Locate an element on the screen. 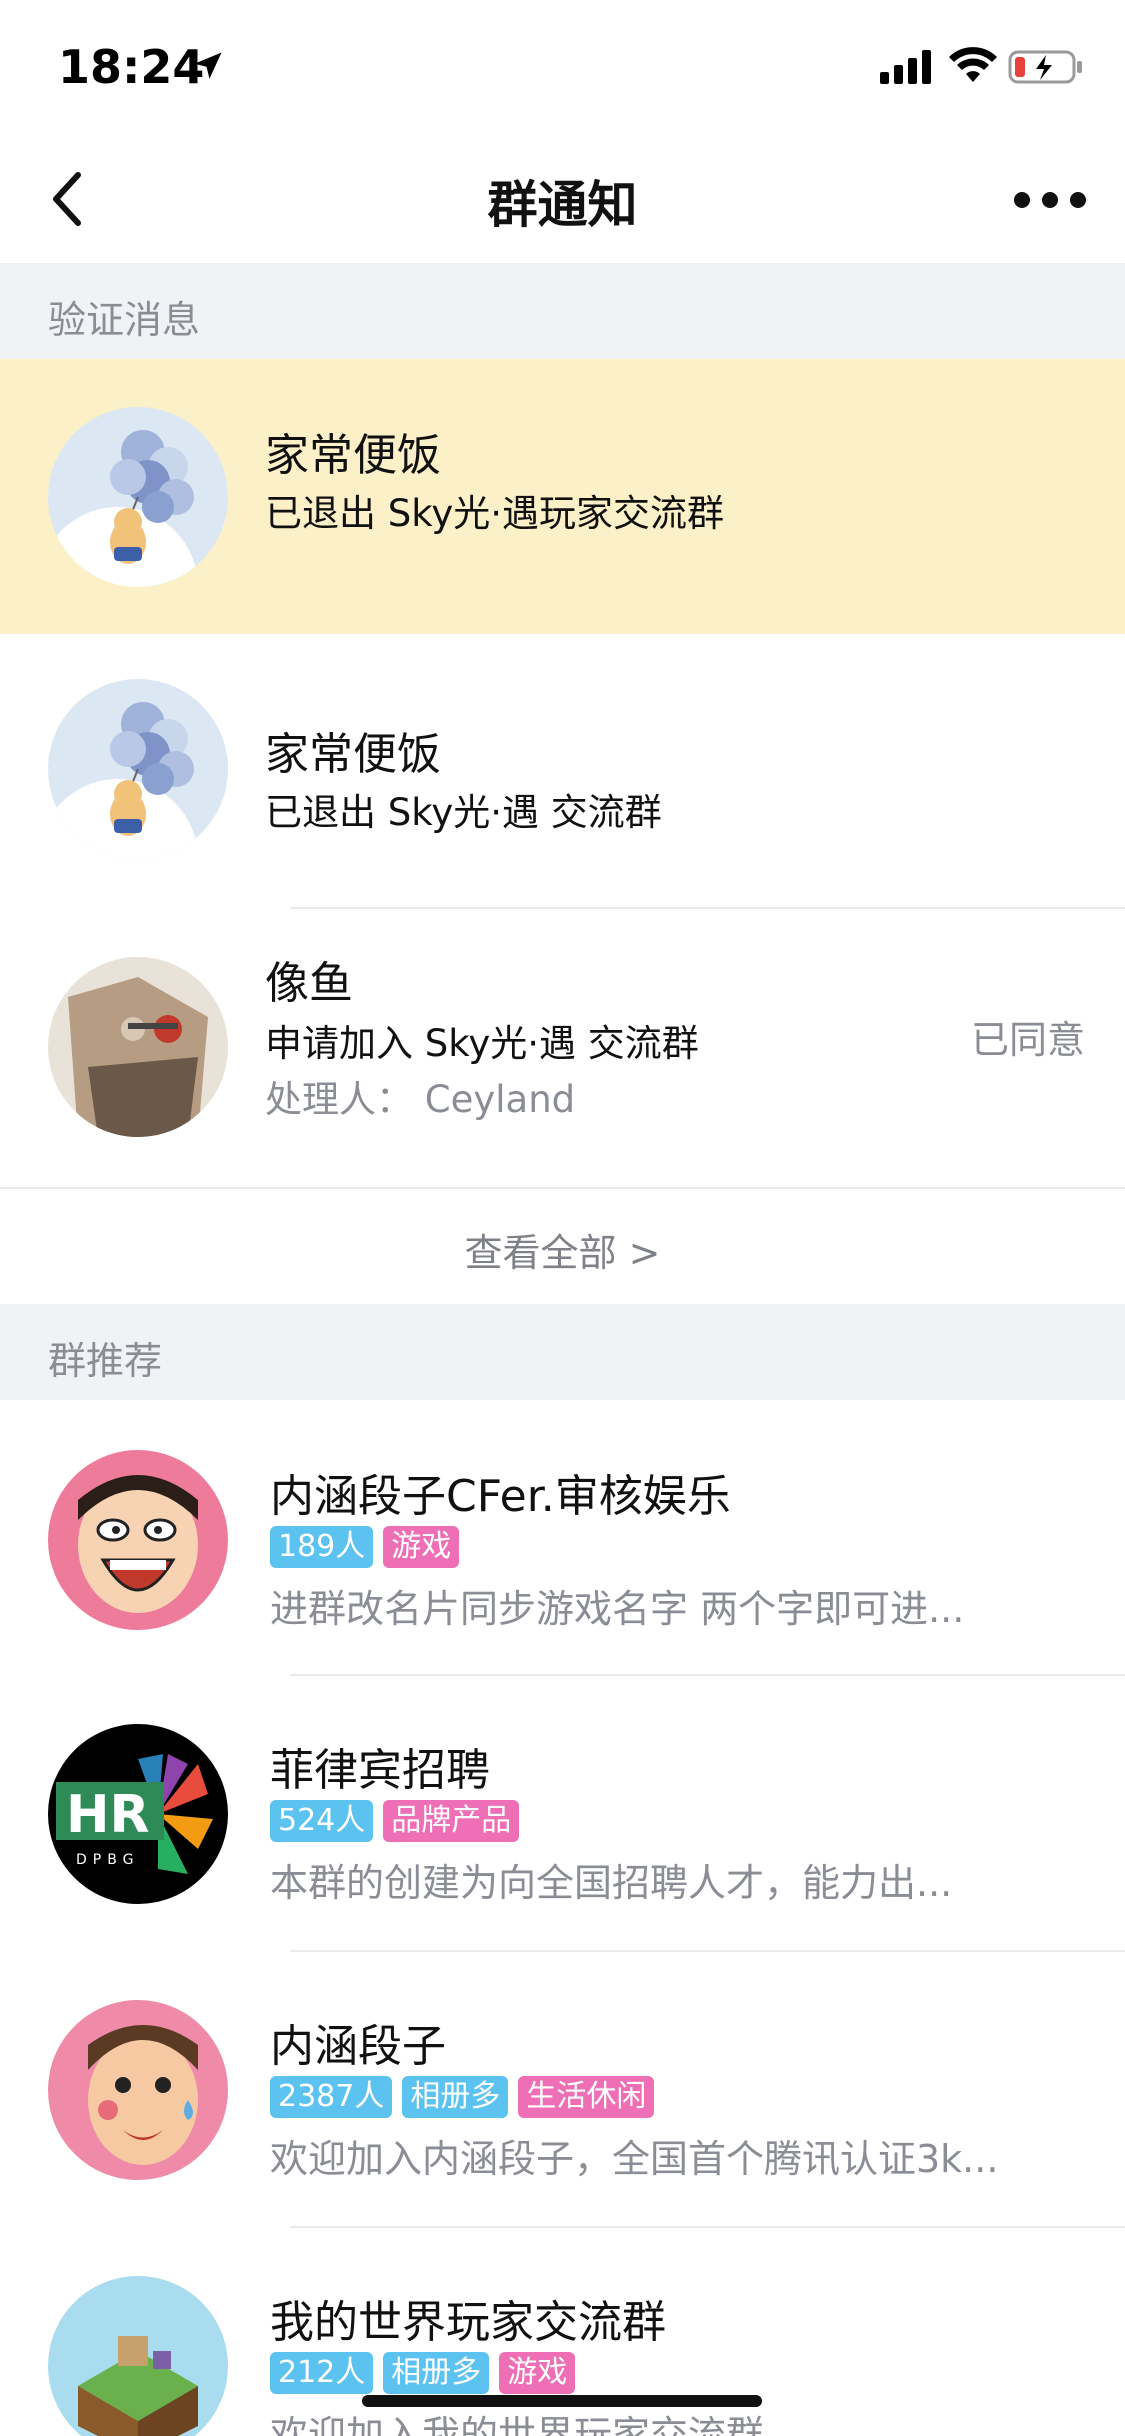 This screenshot has height=2436, width=1125. status-bar: 18:24 is located at coordinates (562, 67).